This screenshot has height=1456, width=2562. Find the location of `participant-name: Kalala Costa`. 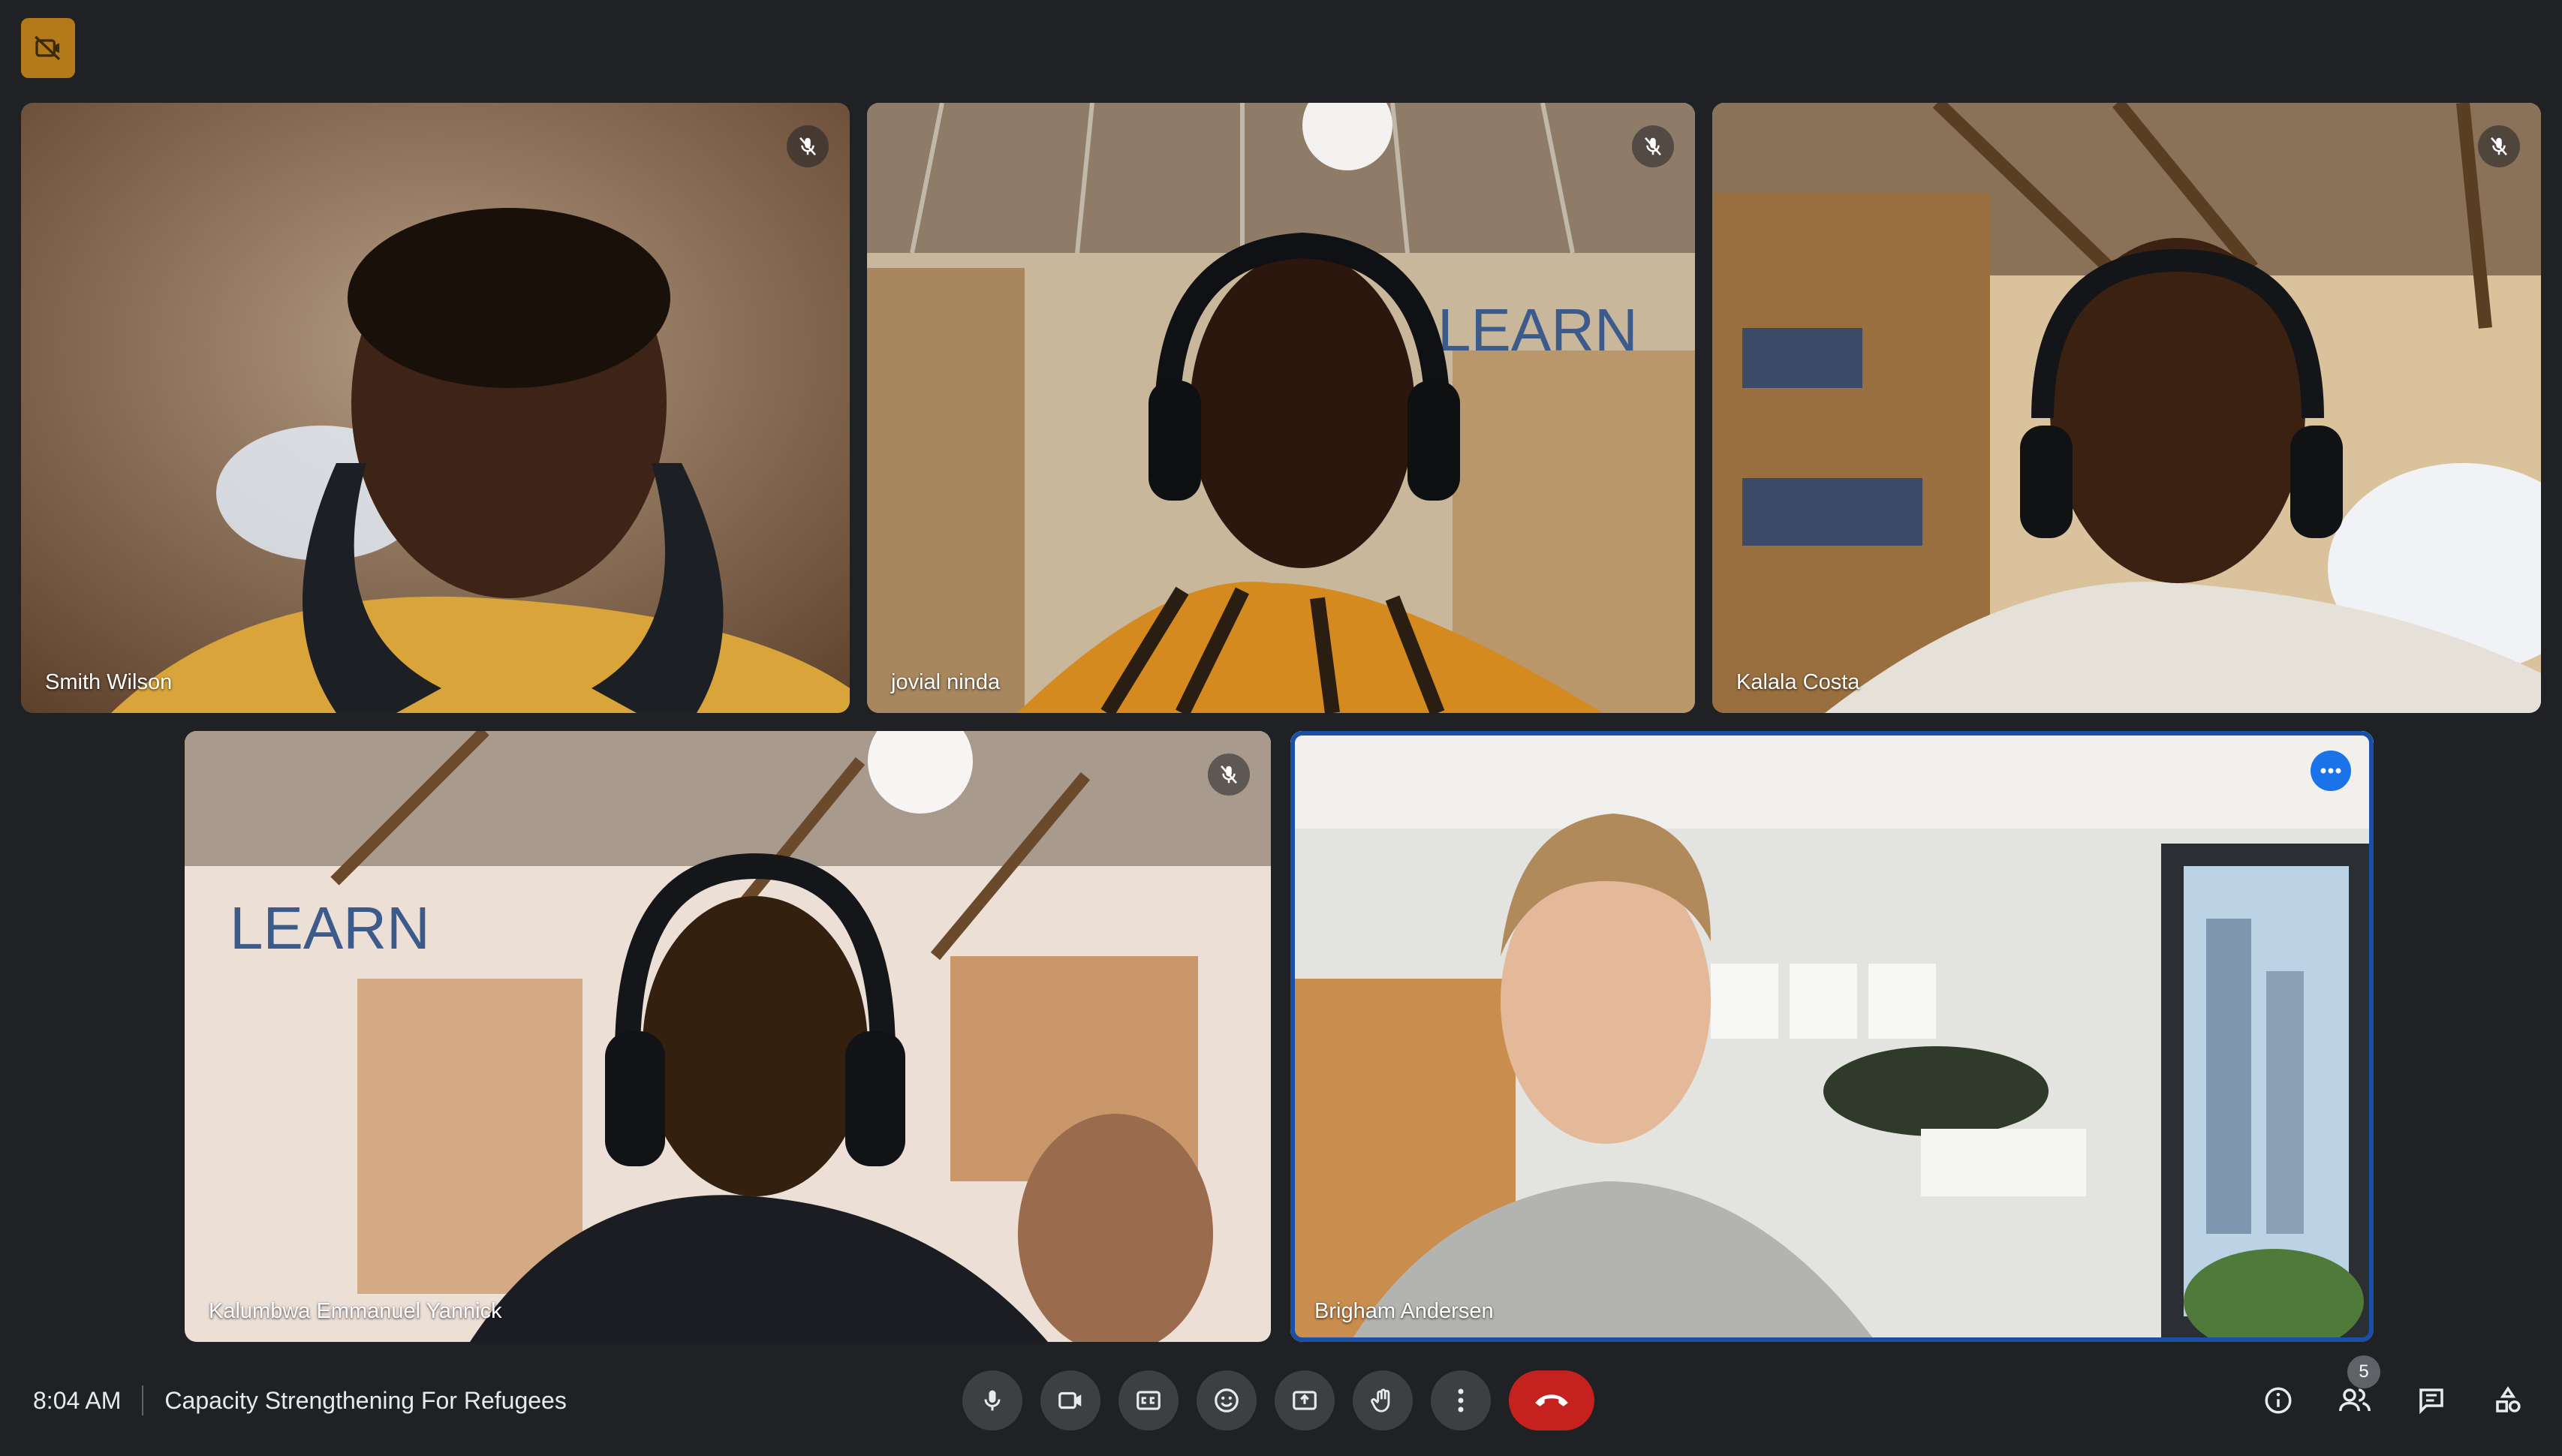

participant-name: Kalala Costa is located at coordinates (1798, 682).